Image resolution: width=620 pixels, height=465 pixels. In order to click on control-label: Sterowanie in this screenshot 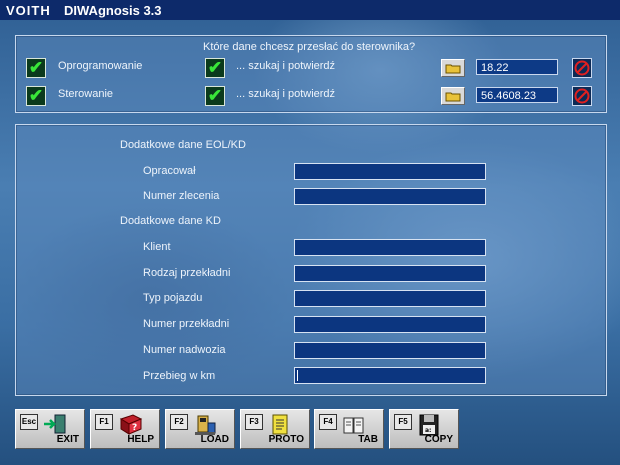, I will do `click(86, 94)`.